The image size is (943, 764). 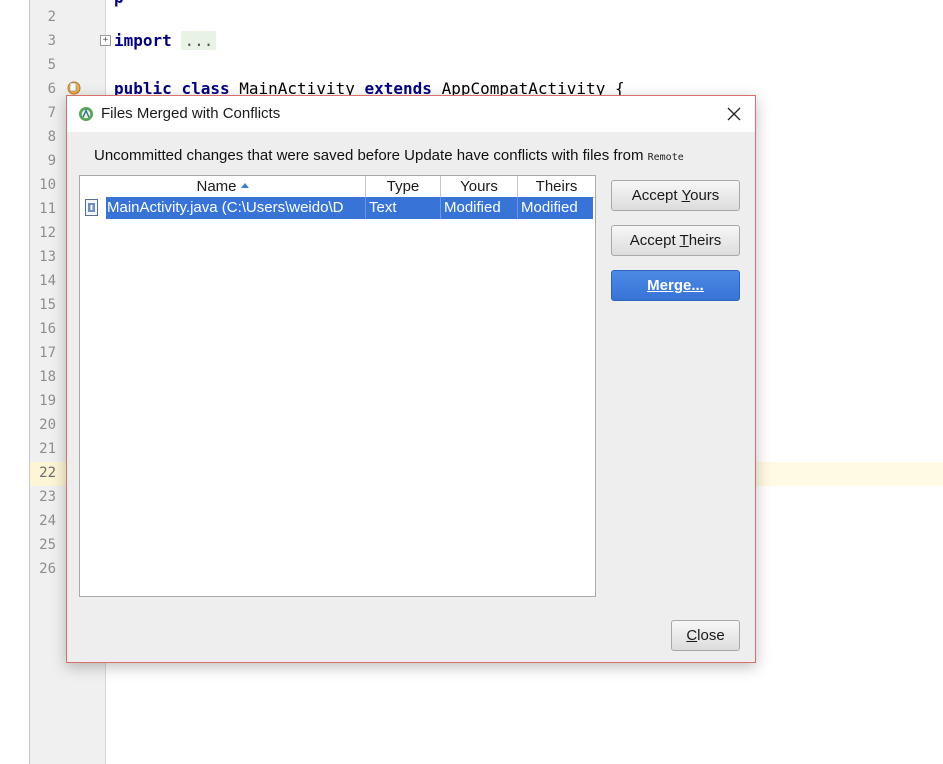 I want to click on column-header-yours: Yours, so click(x=479, y=186).